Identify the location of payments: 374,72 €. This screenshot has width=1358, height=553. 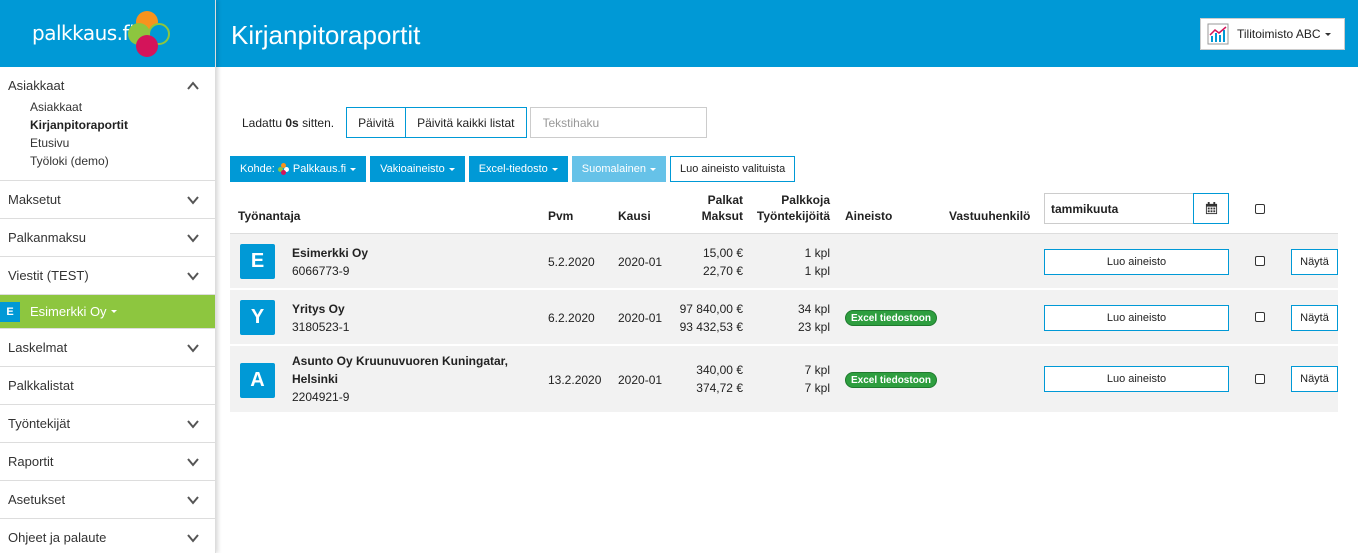
(719, 388).